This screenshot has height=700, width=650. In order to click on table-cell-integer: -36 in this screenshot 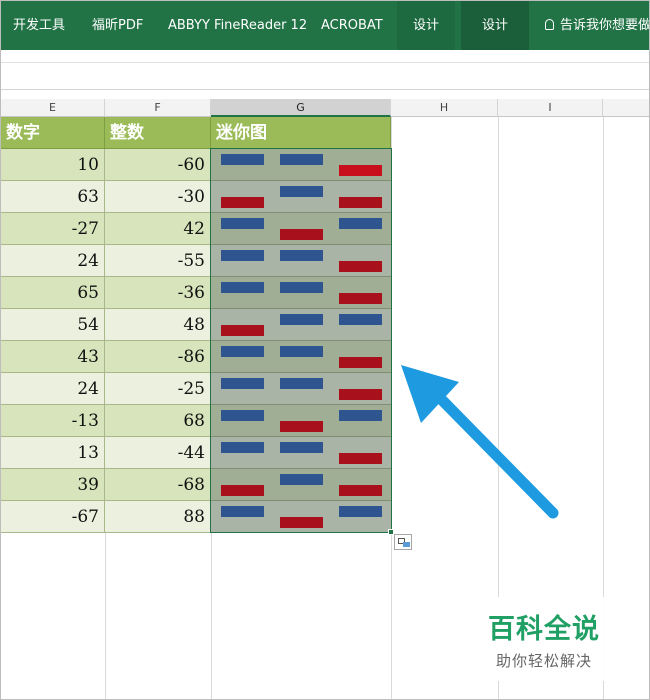, I will do `click(158, 293)`.